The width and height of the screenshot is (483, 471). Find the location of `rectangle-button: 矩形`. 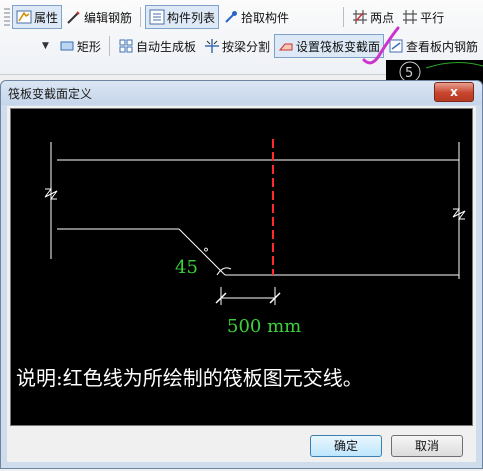

rectangle-button: 矩形 is located at coordinates (80, 46).